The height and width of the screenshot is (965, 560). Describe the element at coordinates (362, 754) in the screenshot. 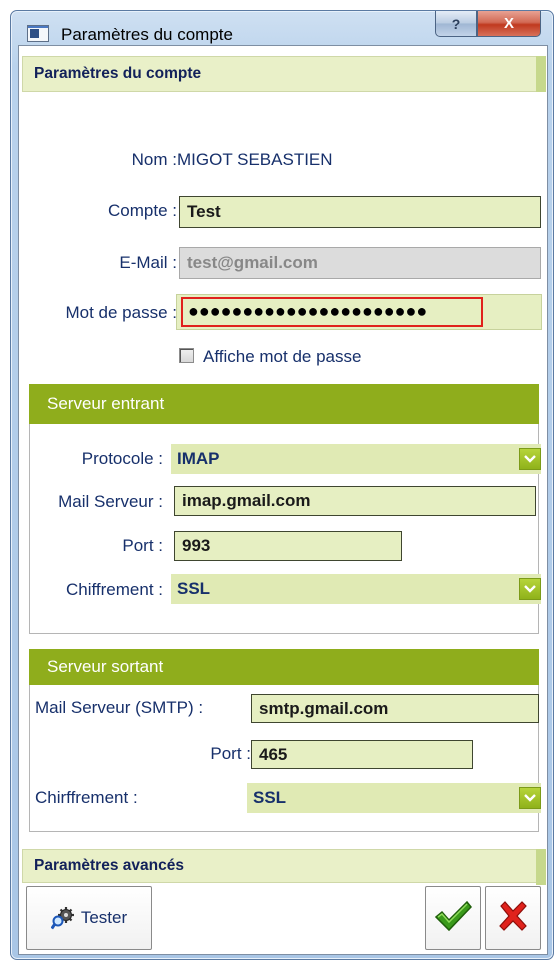

I see `outgoing-port-field: 465` at that location.